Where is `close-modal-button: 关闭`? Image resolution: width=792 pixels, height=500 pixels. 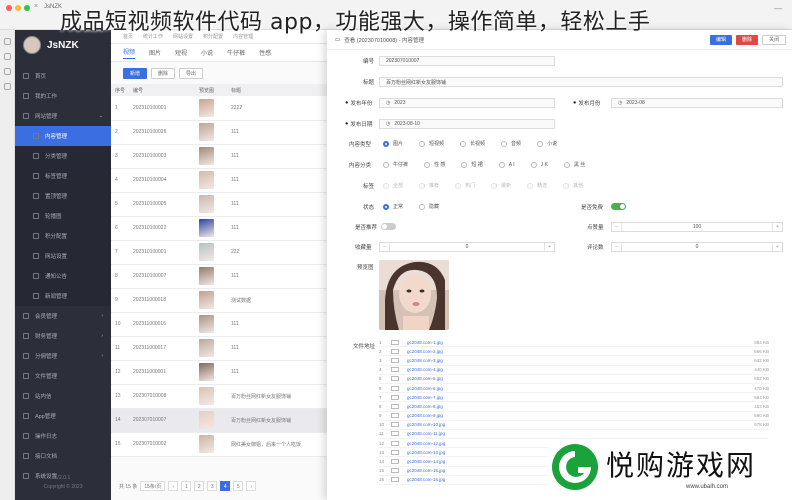
close-modal-button: 关闭 is located at coordinates (773, 40).